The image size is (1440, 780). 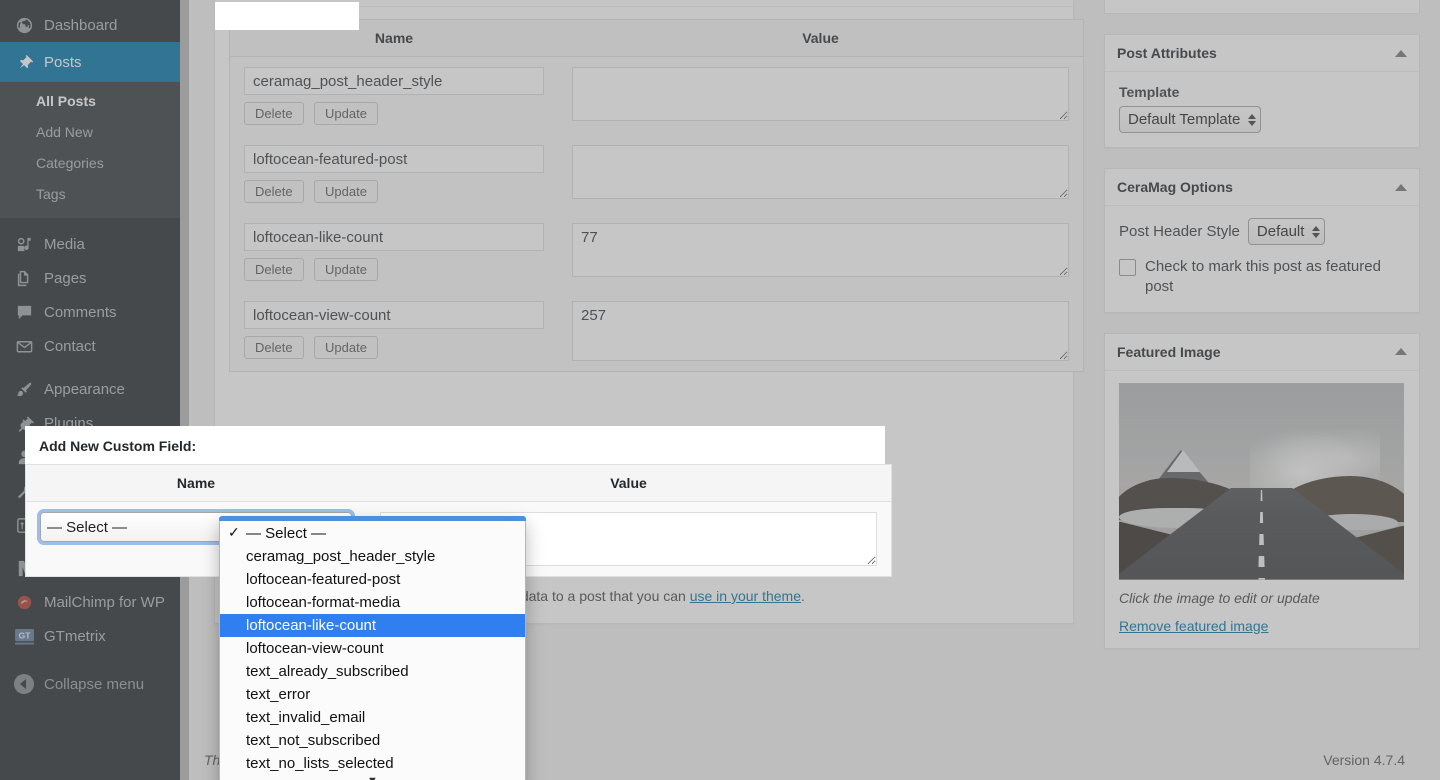 I want to click on template-select: Default Template, so click(x=1190, y=119).